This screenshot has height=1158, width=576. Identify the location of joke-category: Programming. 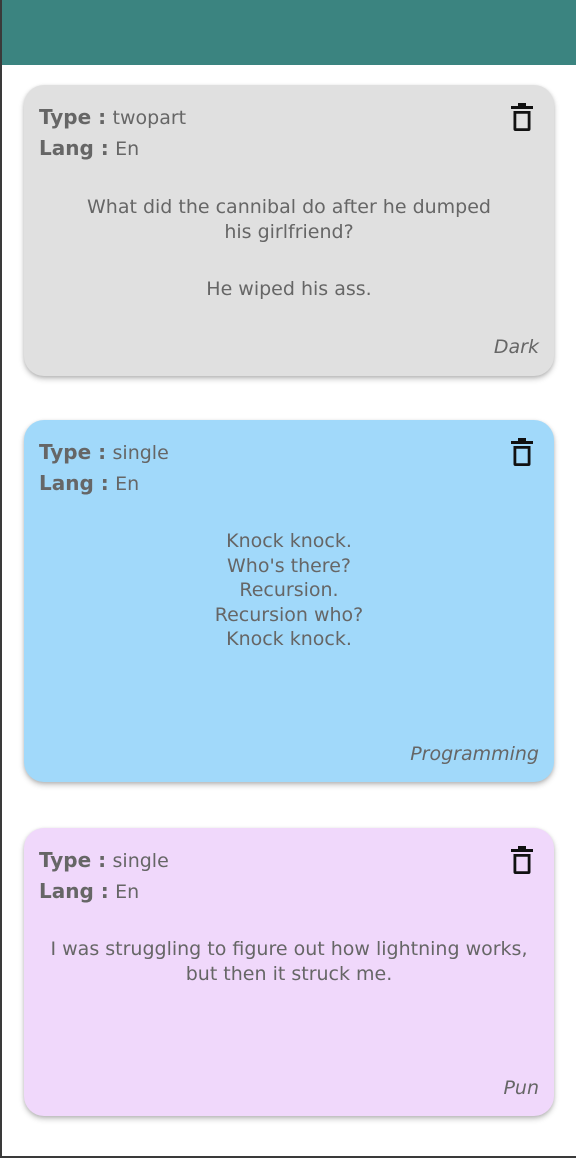
(474, 754).